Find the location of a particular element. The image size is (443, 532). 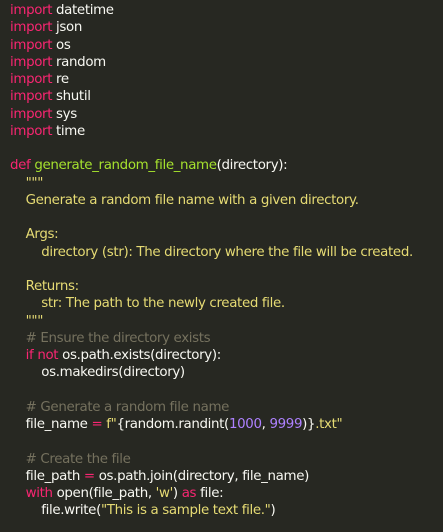

keyword-token: def is located at coordinates (20, 166).